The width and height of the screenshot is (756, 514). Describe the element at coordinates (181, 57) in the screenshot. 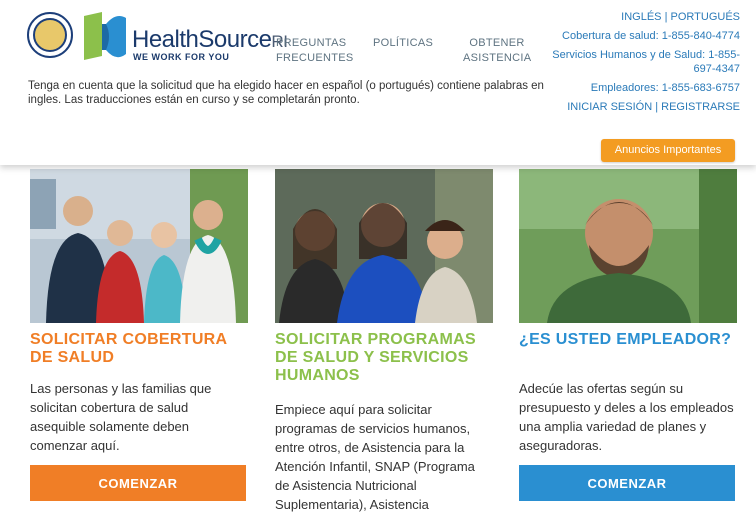

I see `logo-tagline: WE WORK FOR YOU` at that location.